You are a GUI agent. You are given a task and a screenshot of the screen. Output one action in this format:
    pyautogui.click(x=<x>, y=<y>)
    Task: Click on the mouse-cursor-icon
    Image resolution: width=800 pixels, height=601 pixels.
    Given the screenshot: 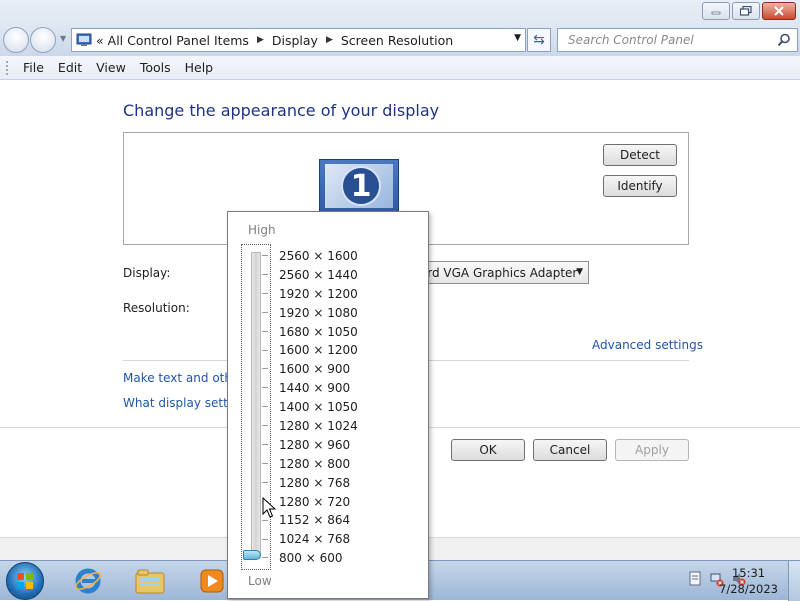 What is the action you would take?
    pyautogui.click(x=269, y=507)
    